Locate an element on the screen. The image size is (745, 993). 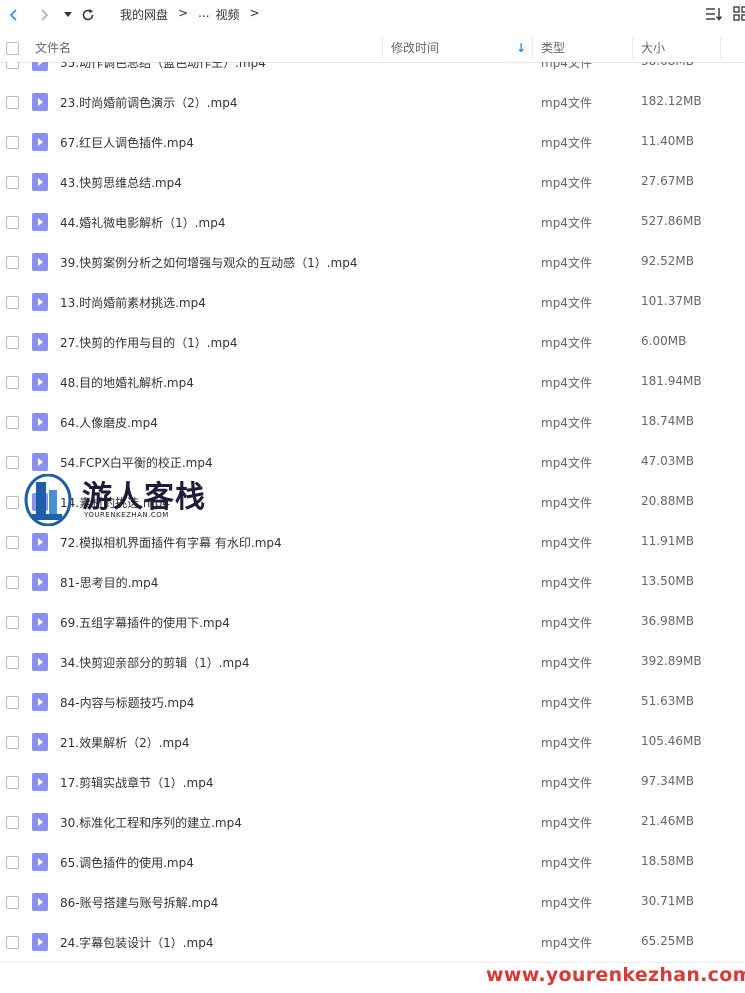
file-row: 81-思考目的.mp4 mp4文件 13.50MB is located at coordinates (372, 582).